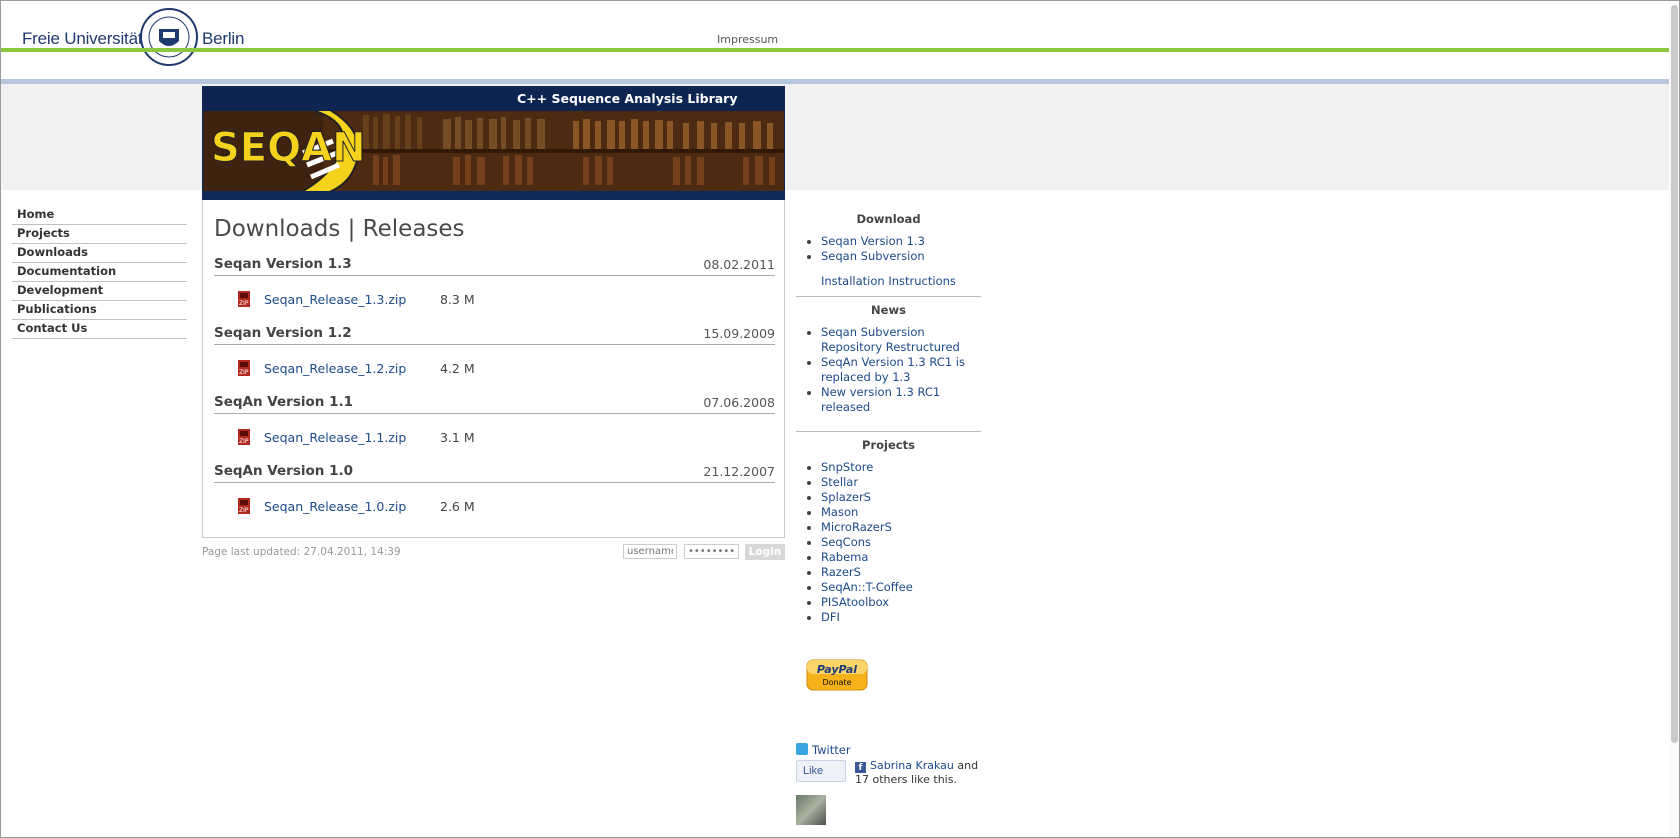 Image resolution: width=1680 pixels, height=838 pixels. I want to click on news-link: Seqan Subversion Repository Restructured, so click(890, 339).